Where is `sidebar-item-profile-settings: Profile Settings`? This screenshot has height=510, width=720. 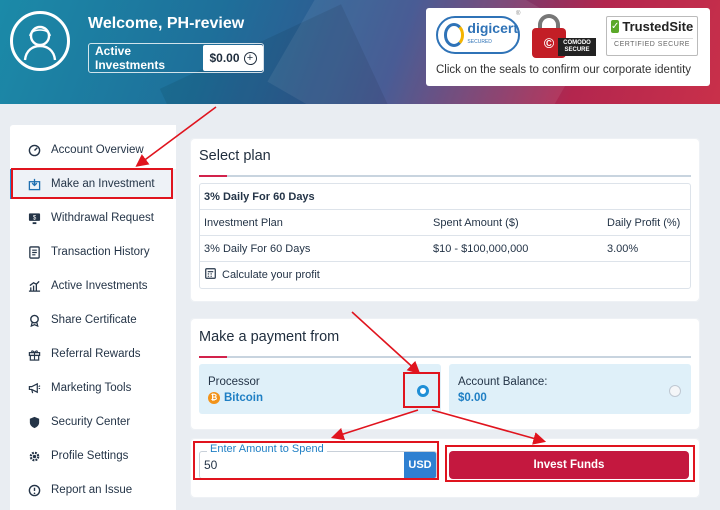
sidebar-item-profile-settings: Profile Settings is located at coordinates (93, 456).